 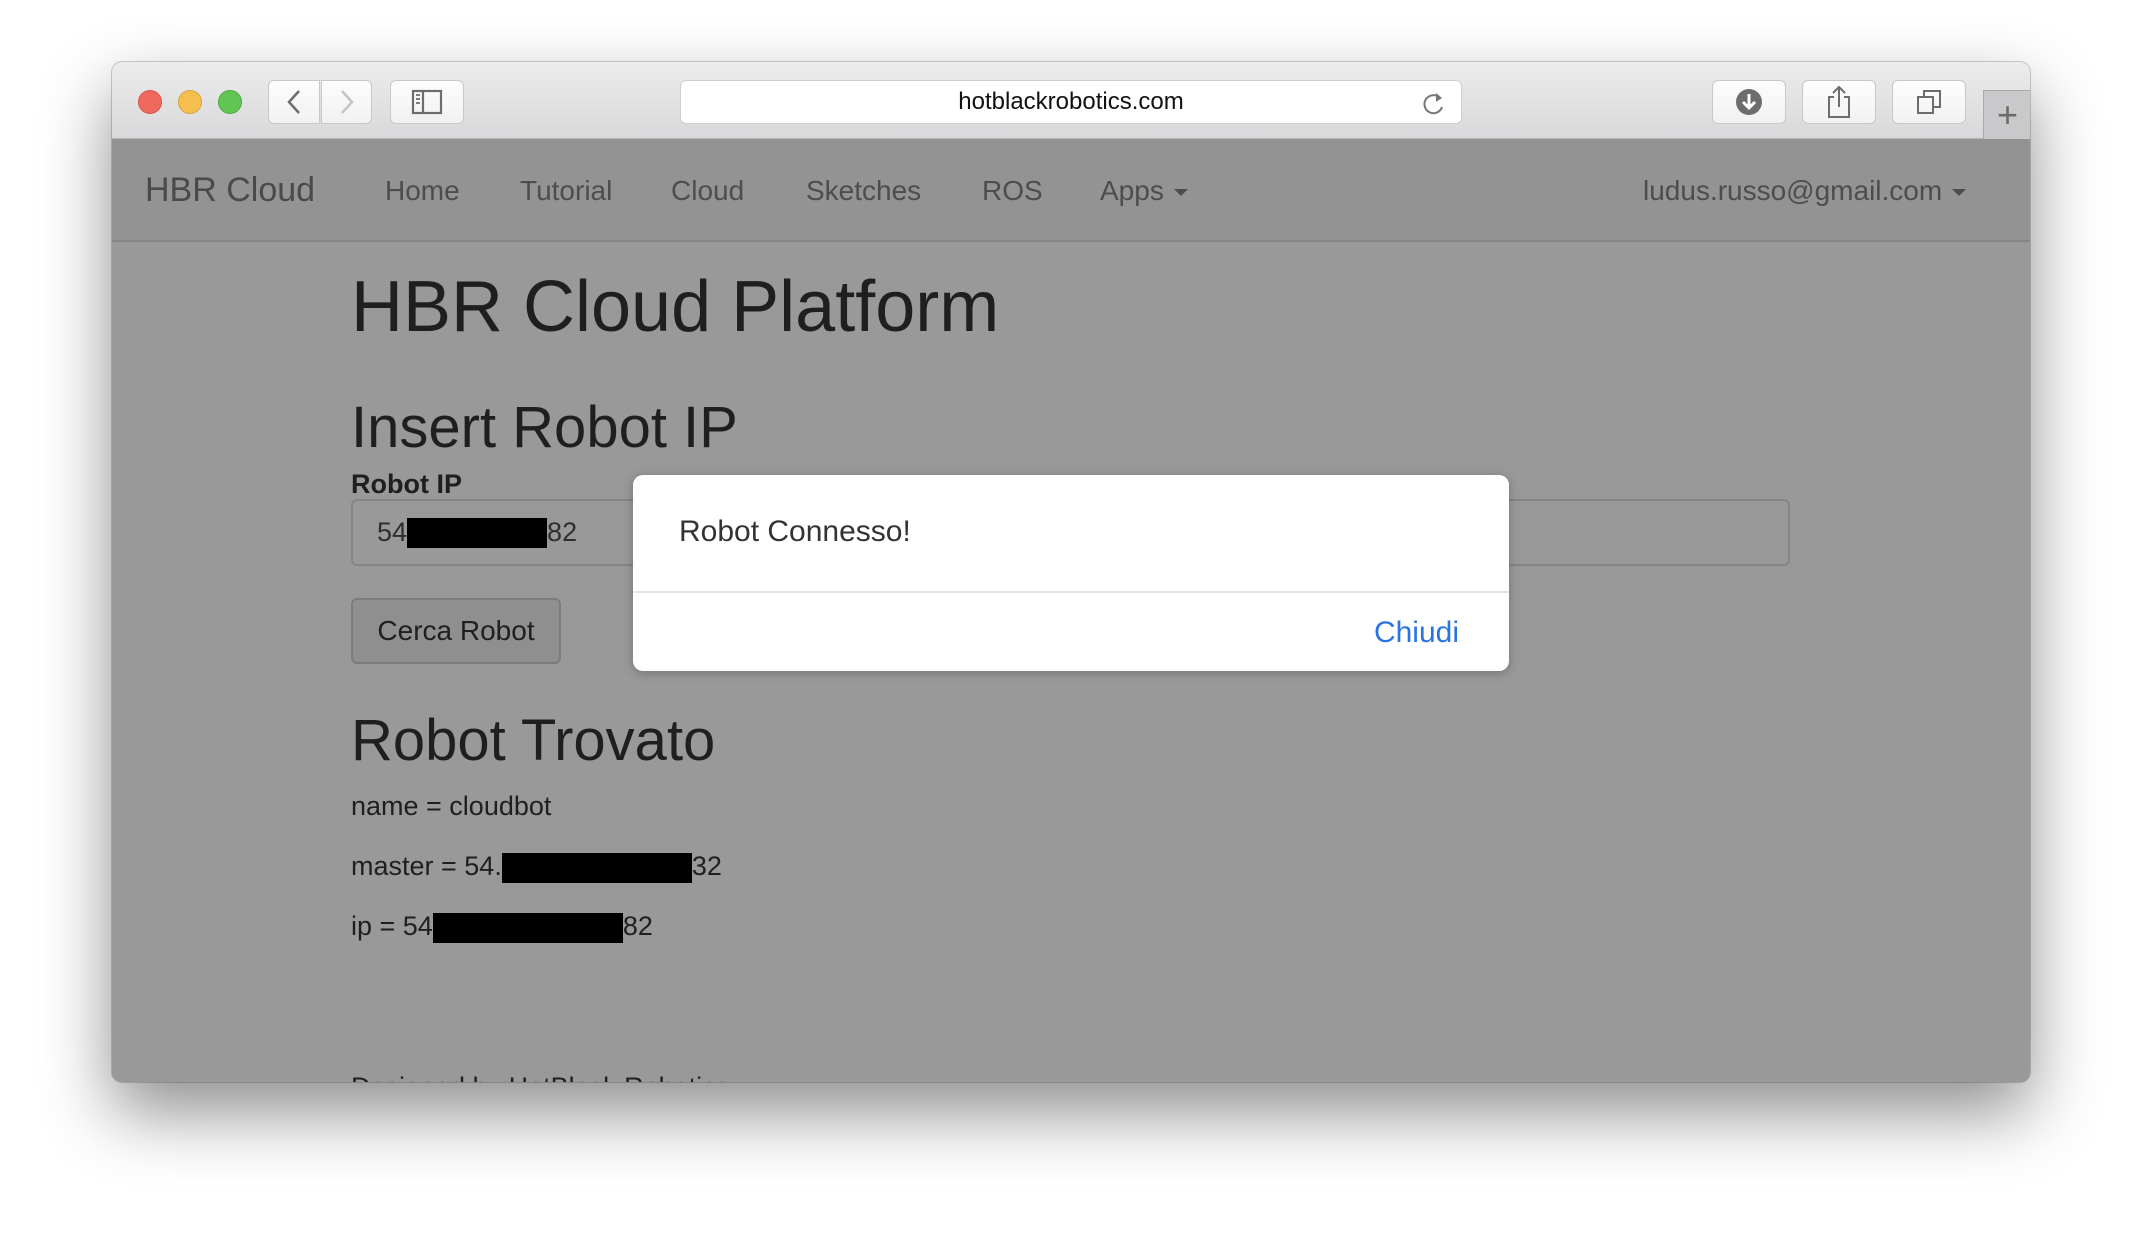 What do you see at coordinates (392, 532) in the screenshot?
I see `ip-prefix: 54` at bounding box center [392, 532].